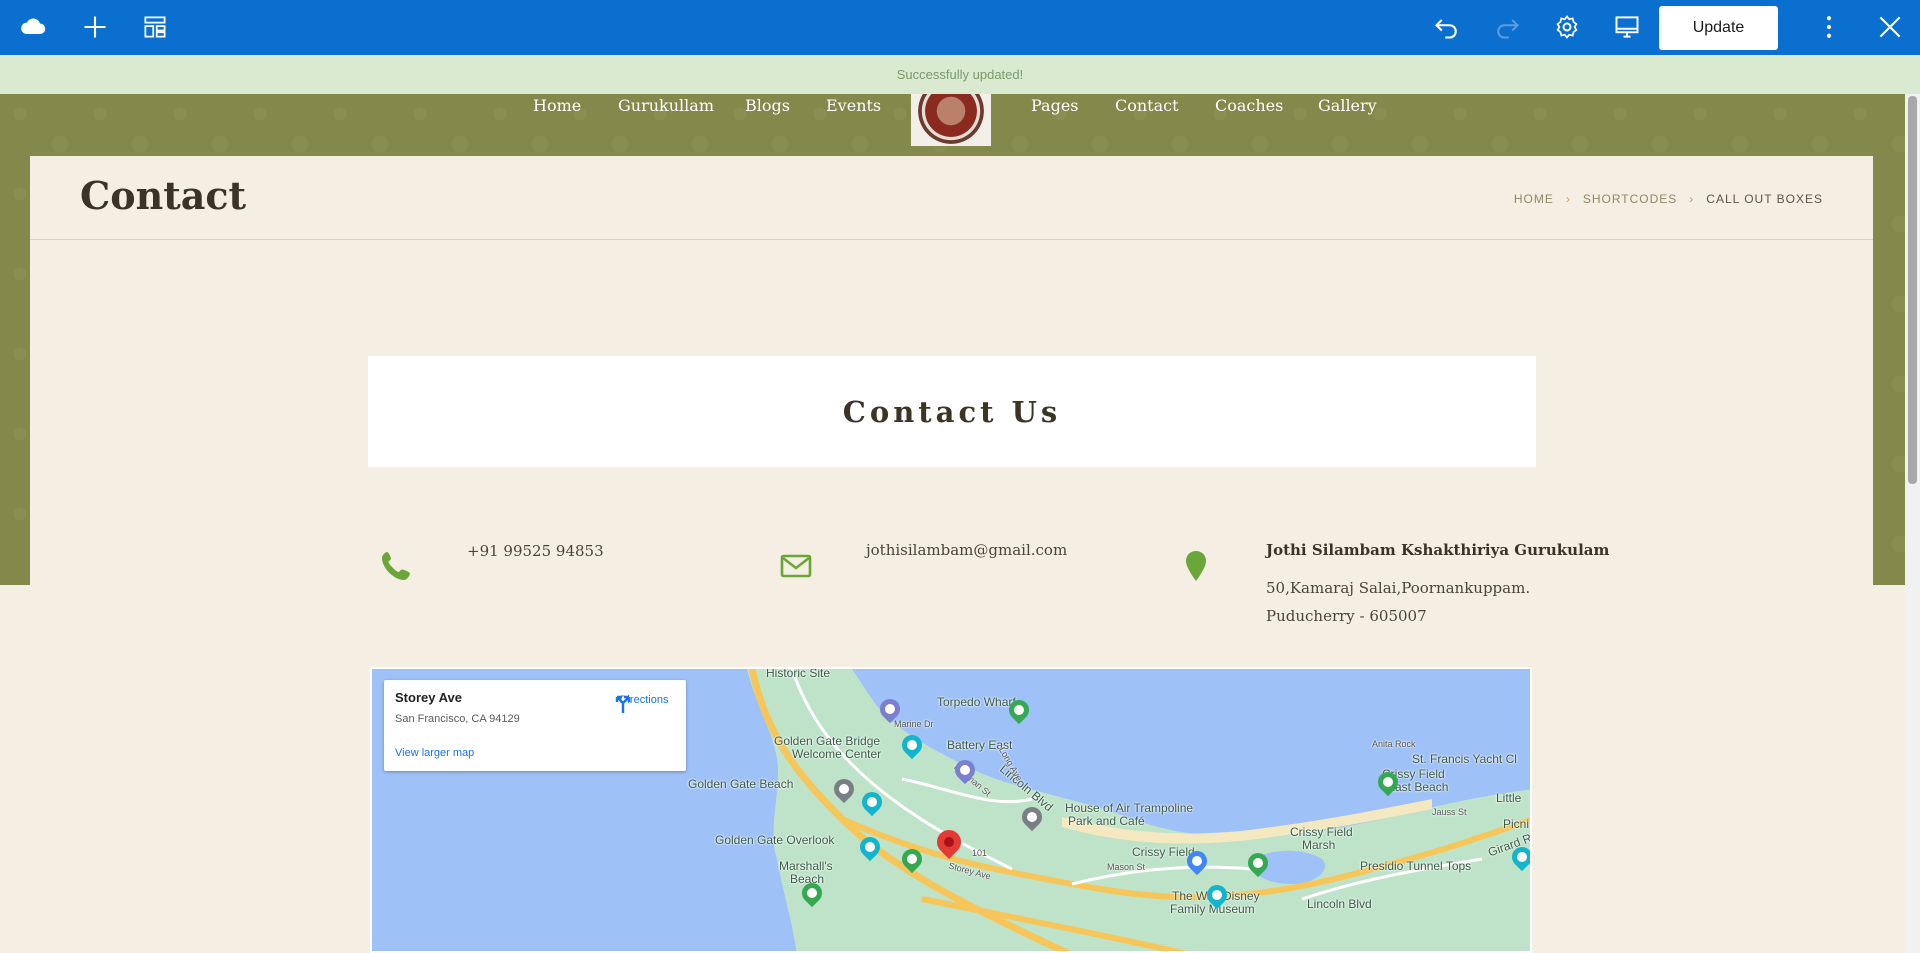 The height and width of the screenshot is (953, 1920). I want to click on address-line-1: 50,Kamaraj Salai,Poornankuppam., so click(1398, 588).